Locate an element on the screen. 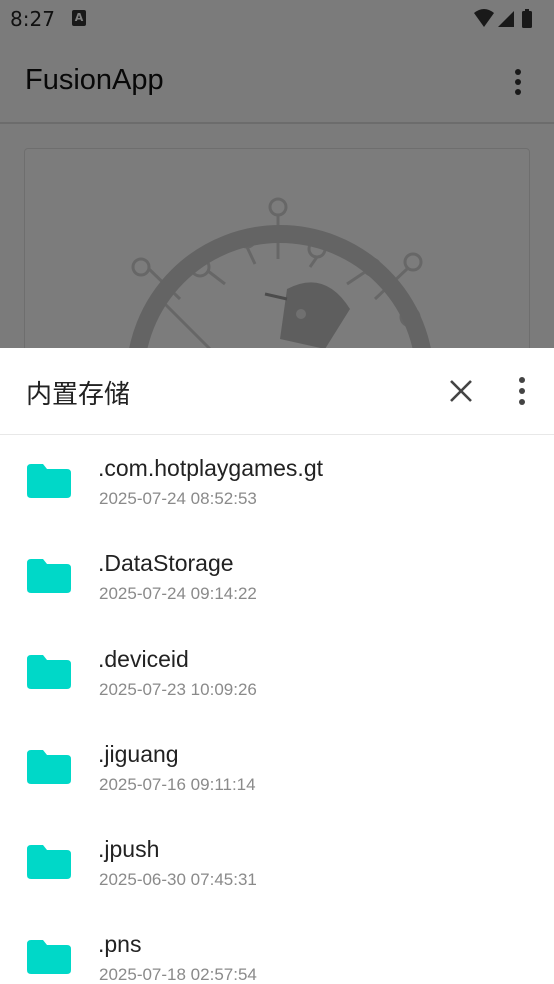 The image size is (554, 984). file-date: 2025-07-23 10:09:26 is located at coordinates (178, 689).